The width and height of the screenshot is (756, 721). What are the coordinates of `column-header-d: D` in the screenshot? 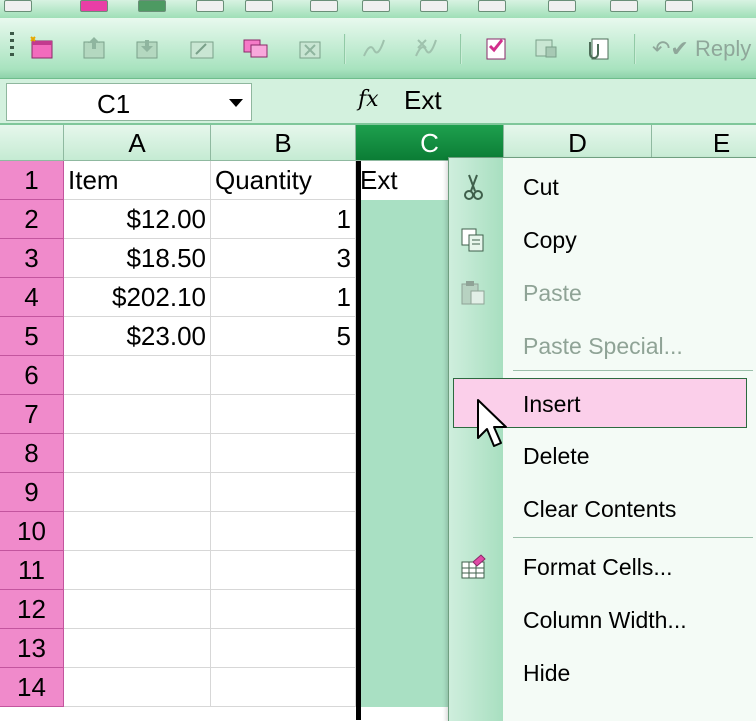 It's located at (578, 143).